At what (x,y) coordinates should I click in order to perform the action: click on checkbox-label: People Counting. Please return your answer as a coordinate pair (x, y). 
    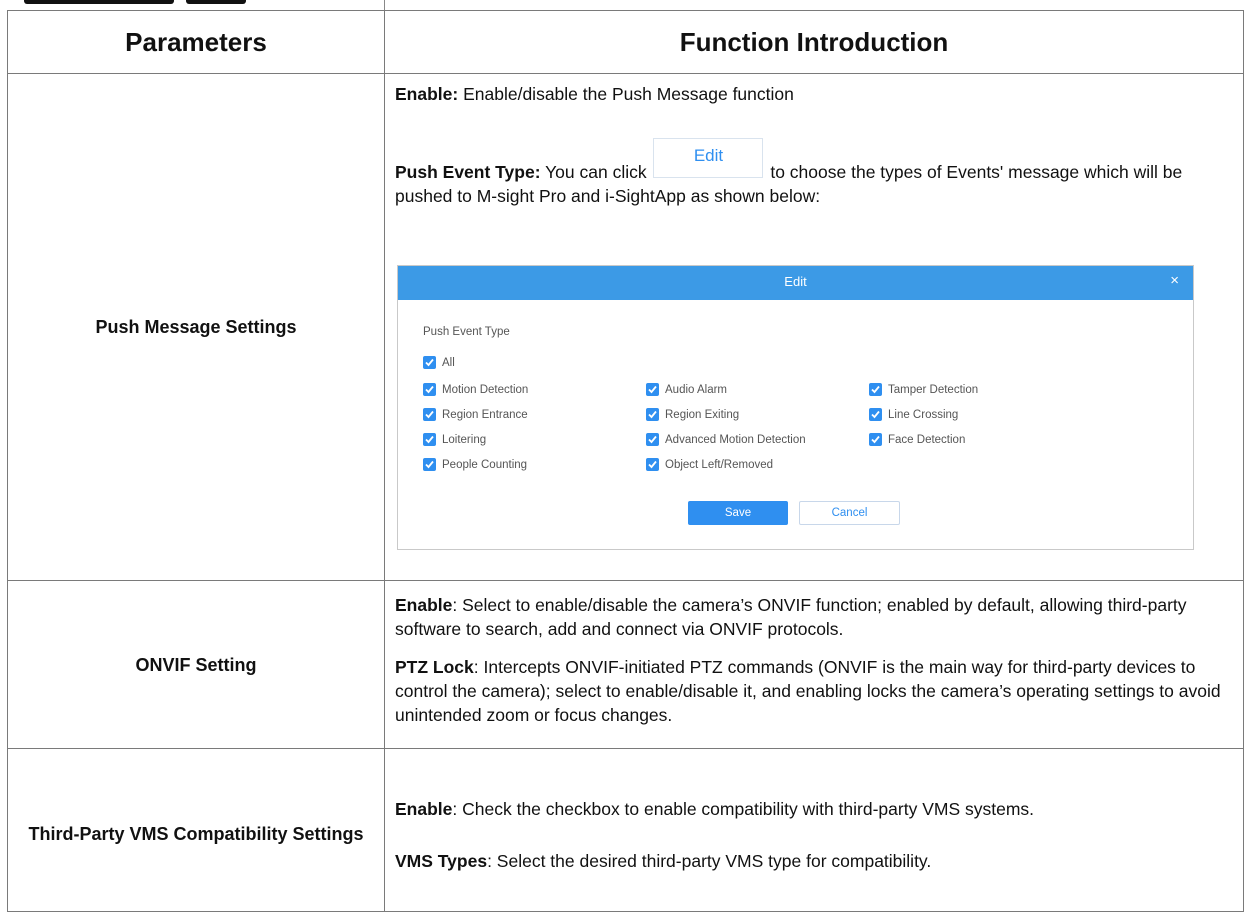
    Looking at the image, I should click on (485, 464).